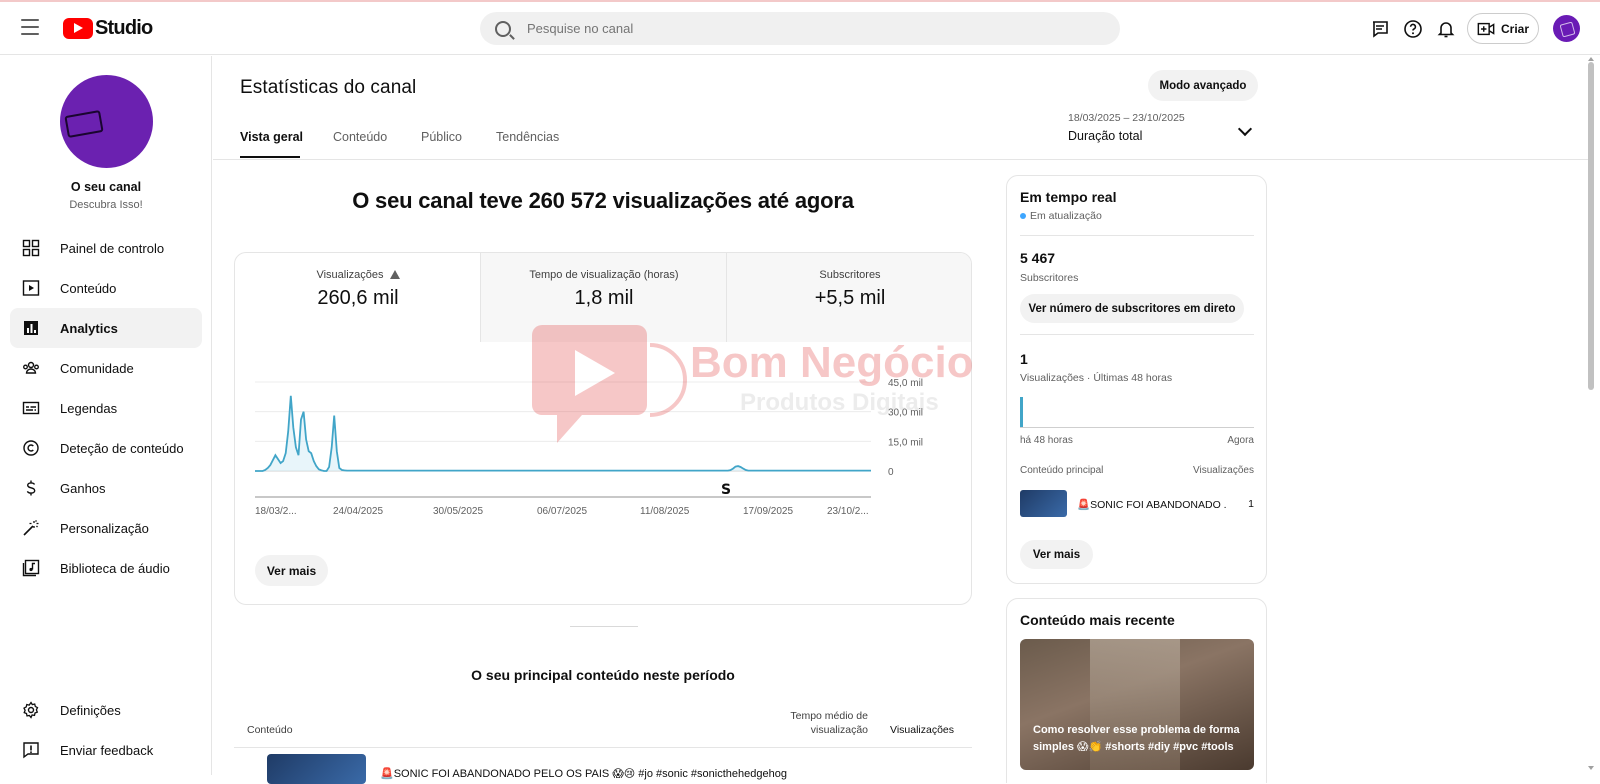 The image size is (1600, 784). I want to click on sidebar-item-label: Painel de controlo, so click(112, 248).